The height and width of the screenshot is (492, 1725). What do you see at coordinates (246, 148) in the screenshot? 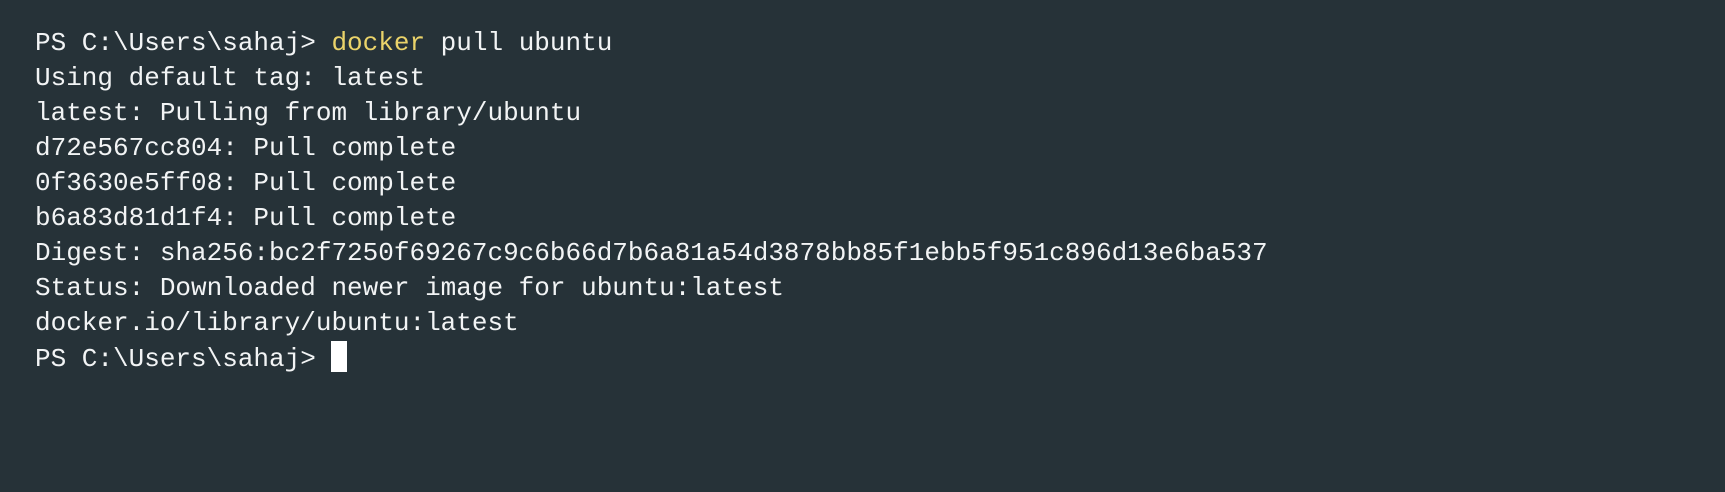
I see `output-line: d72e567cc804: Pull complete` at bounding box center [246, 148].